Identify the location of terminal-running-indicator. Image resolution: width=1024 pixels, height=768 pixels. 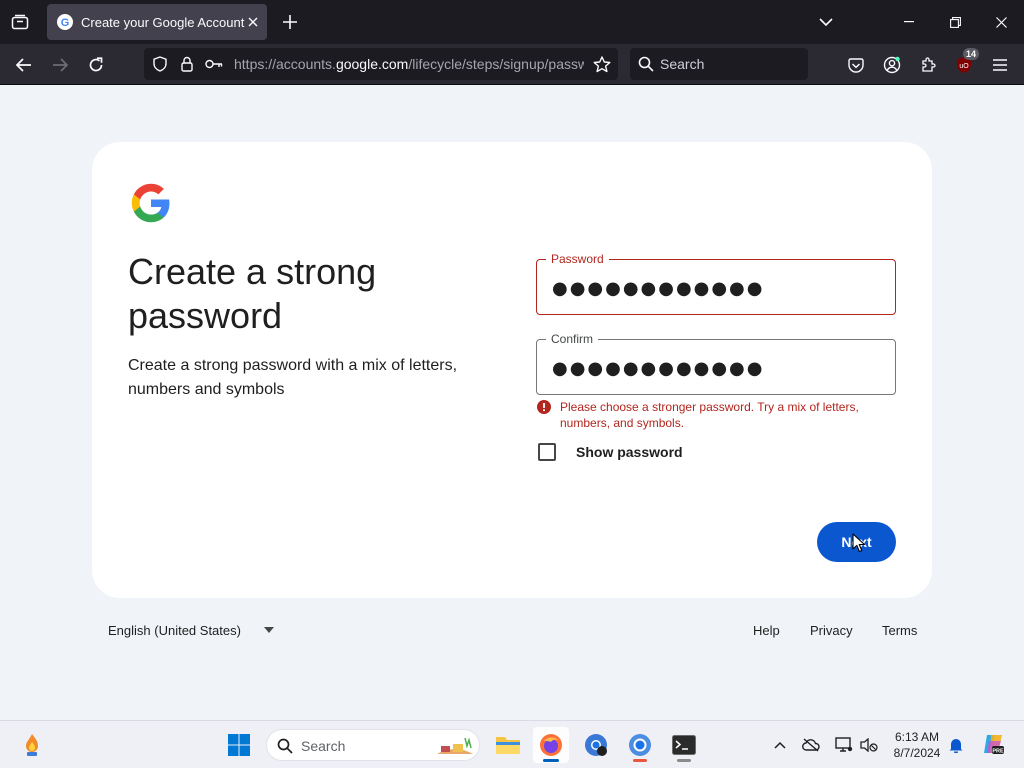
(684, 760).